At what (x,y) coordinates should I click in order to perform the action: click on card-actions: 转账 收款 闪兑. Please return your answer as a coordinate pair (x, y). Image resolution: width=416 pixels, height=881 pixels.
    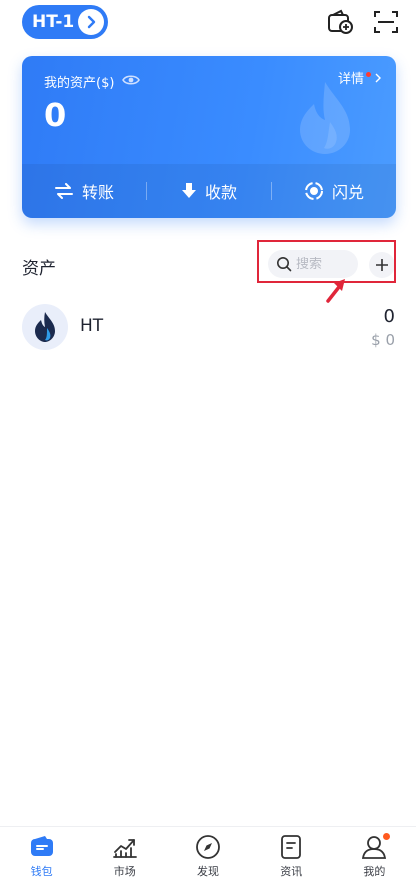
    Looking at the image, I should click on (209, 191).